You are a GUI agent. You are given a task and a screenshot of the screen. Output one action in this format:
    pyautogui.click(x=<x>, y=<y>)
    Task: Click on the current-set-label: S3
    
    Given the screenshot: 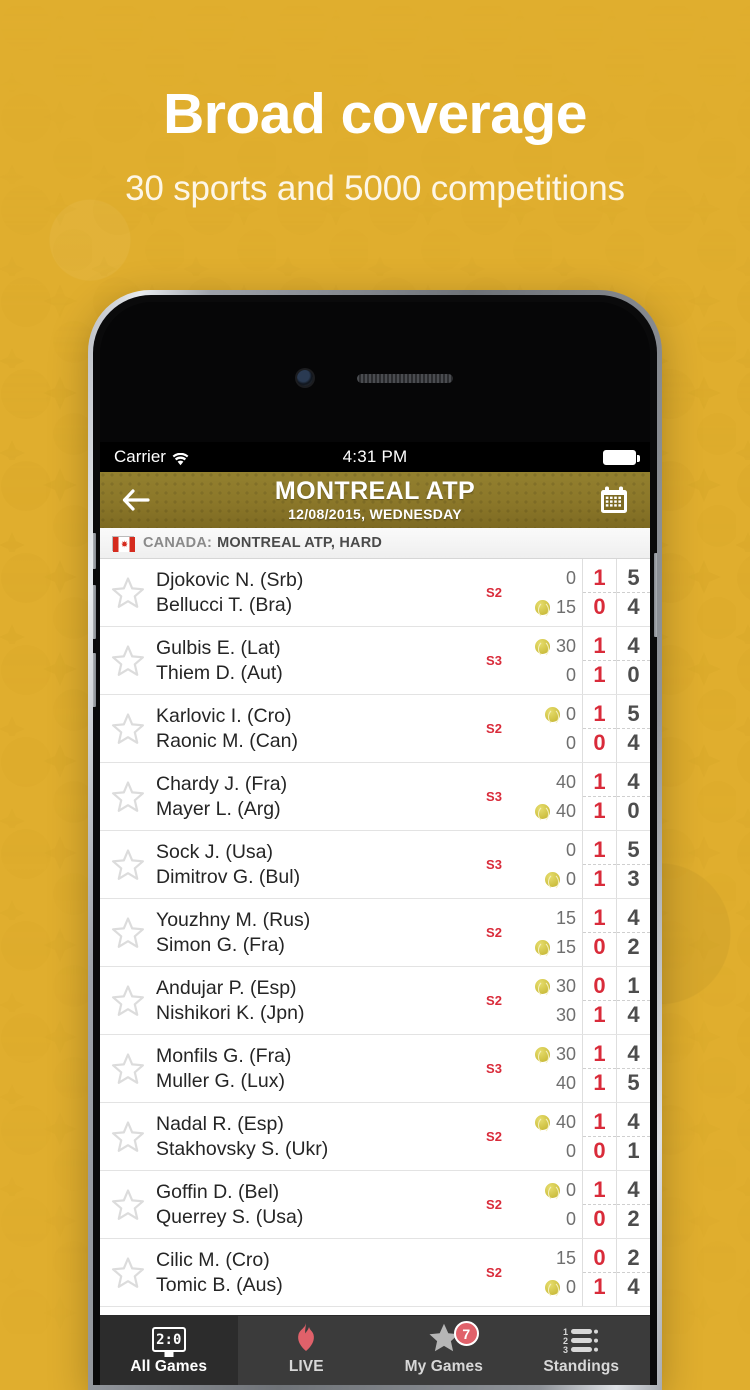 What is the action you would take?
    pyautogui.click(x=494, y=796)
    